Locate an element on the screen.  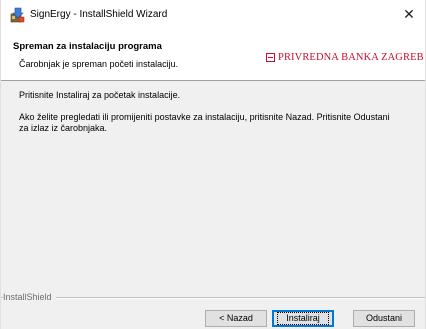
back-button: < Nazad is located at coordinates (236, 318).